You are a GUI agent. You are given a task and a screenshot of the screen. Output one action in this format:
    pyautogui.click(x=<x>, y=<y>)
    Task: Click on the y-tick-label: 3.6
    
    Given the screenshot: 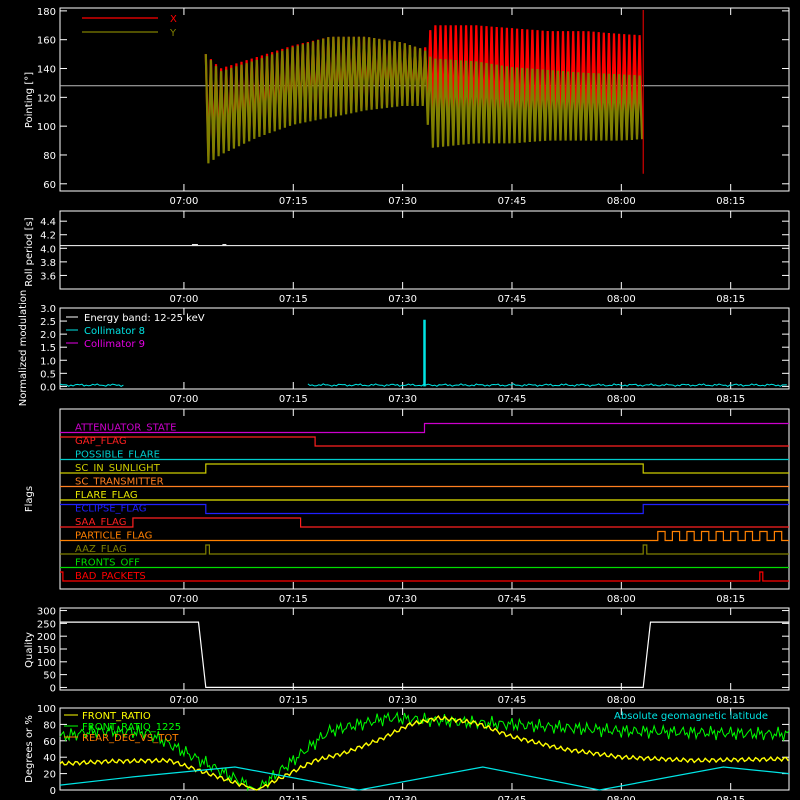 What is the action you would take?
    pyautogui.click(x=48, y=276)
    